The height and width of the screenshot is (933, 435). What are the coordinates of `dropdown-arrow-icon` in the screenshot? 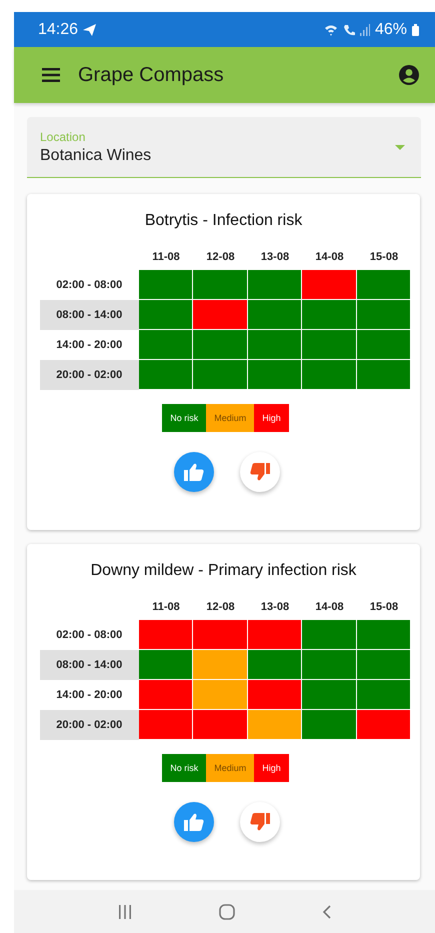 It's located at (400, 147).